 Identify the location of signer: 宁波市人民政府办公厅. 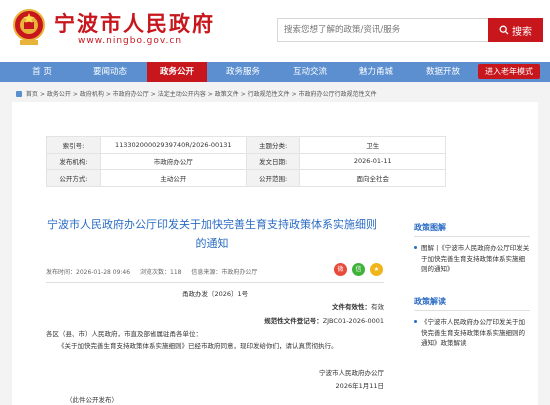
(351, 373).